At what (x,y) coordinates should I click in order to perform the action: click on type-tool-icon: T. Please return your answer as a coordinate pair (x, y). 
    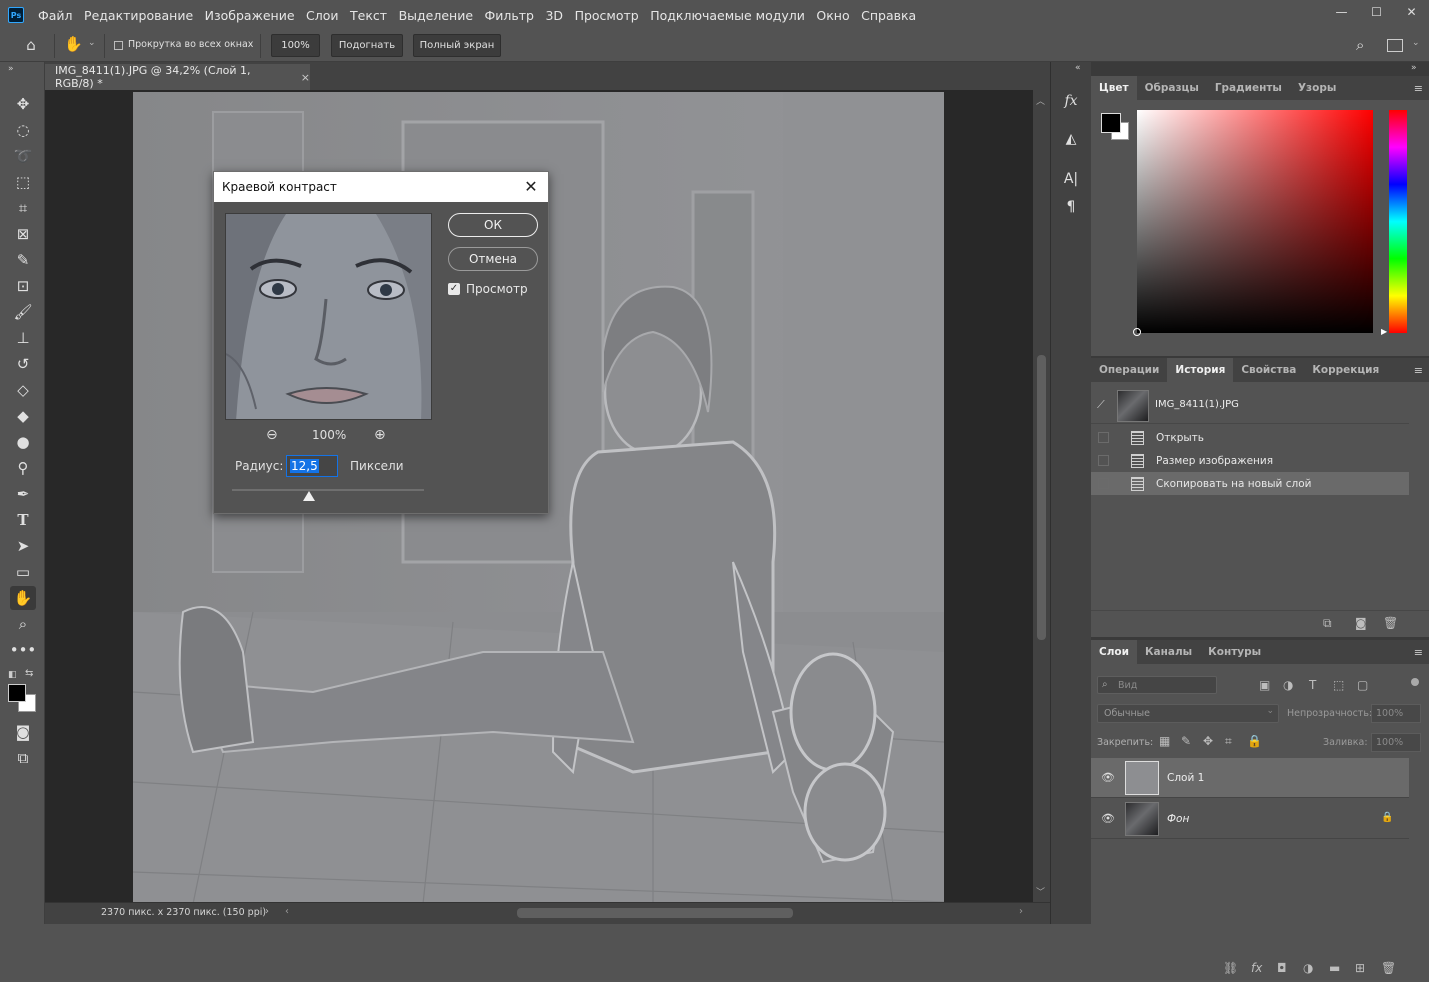
    Looking at the image, I should click on (23, 520).